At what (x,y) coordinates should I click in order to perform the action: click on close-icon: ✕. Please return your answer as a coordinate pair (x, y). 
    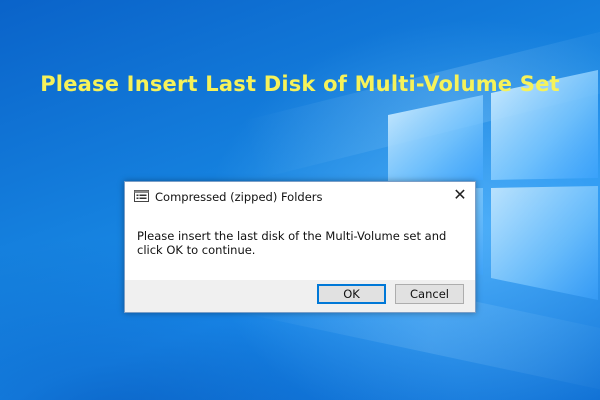
    Looking at the image, I should click on (460, 194).